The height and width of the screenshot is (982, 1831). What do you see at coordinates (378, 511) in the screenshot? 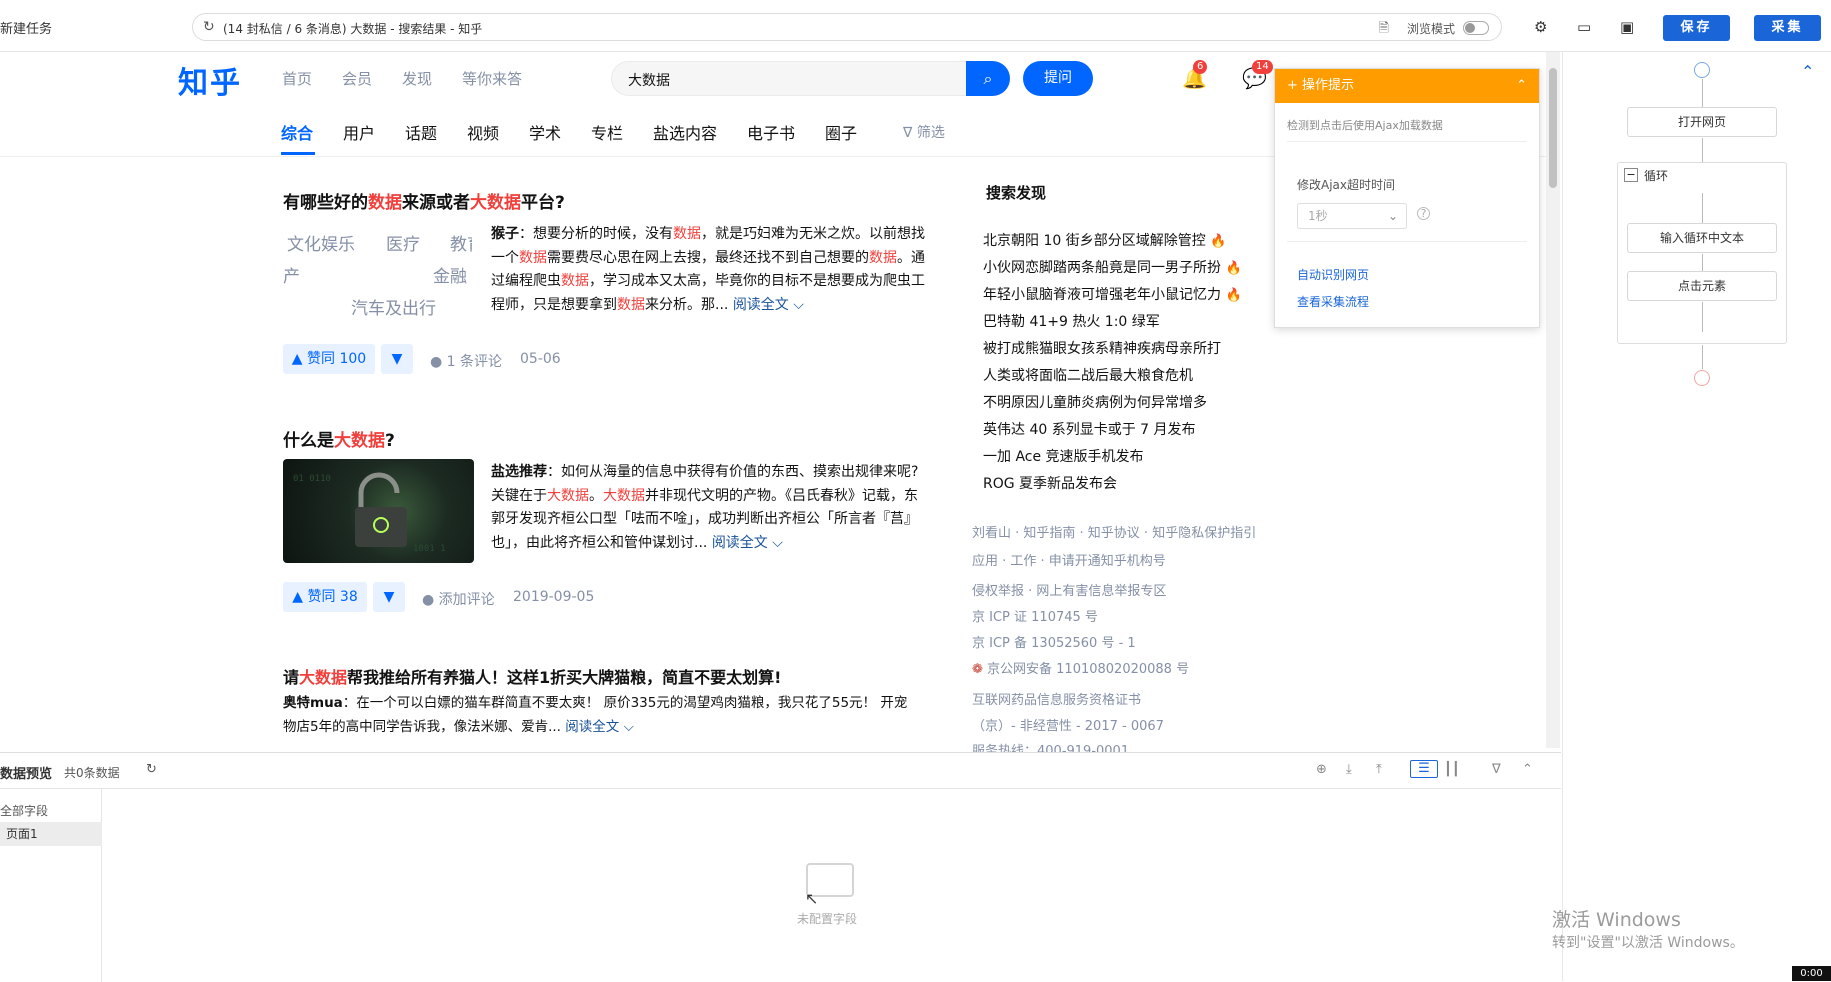
I see `result-thumbnail: 01 0110 1001 1` at bounding box center [378, 511].